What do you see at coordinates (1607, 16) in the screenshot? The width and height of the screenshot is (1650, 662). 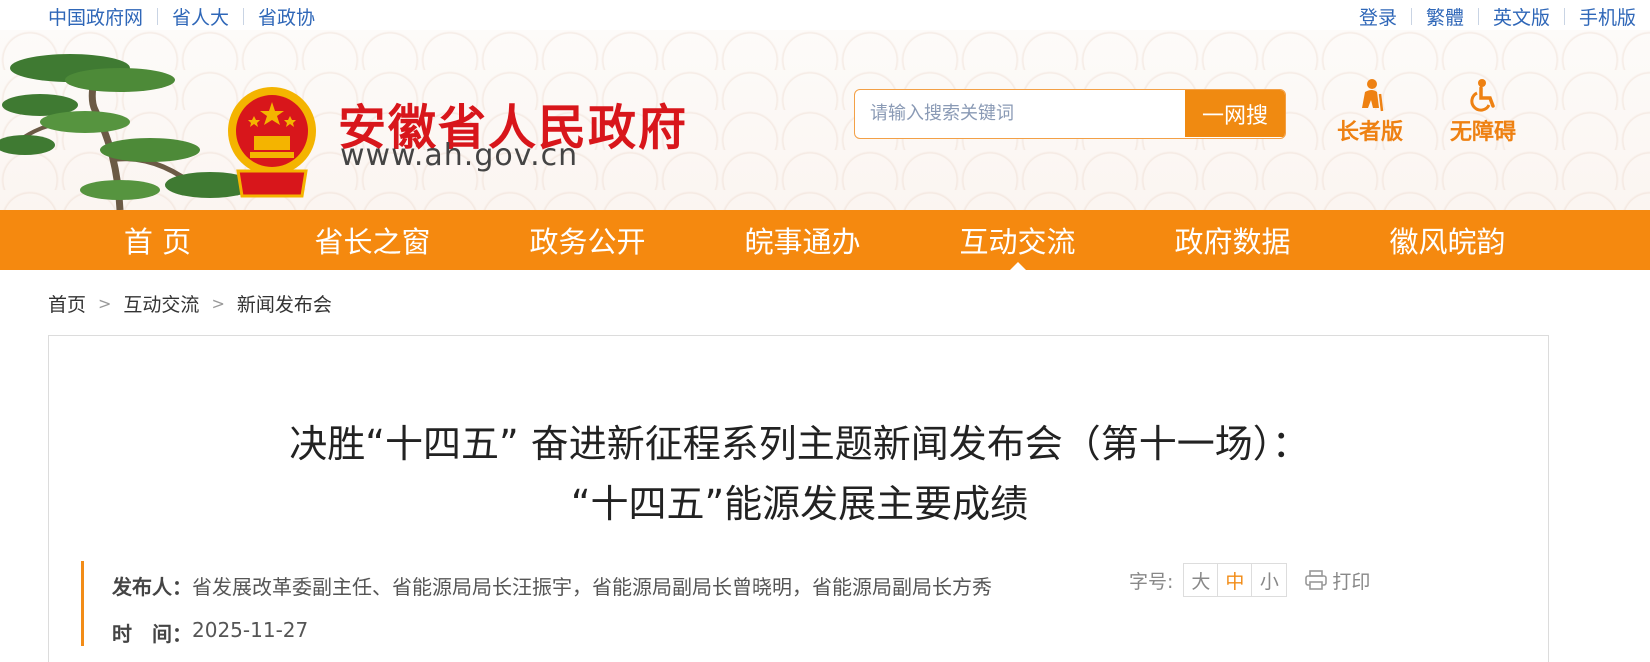 I see `mobile-version-link: 手机版` at bounding box center [1607, 16].